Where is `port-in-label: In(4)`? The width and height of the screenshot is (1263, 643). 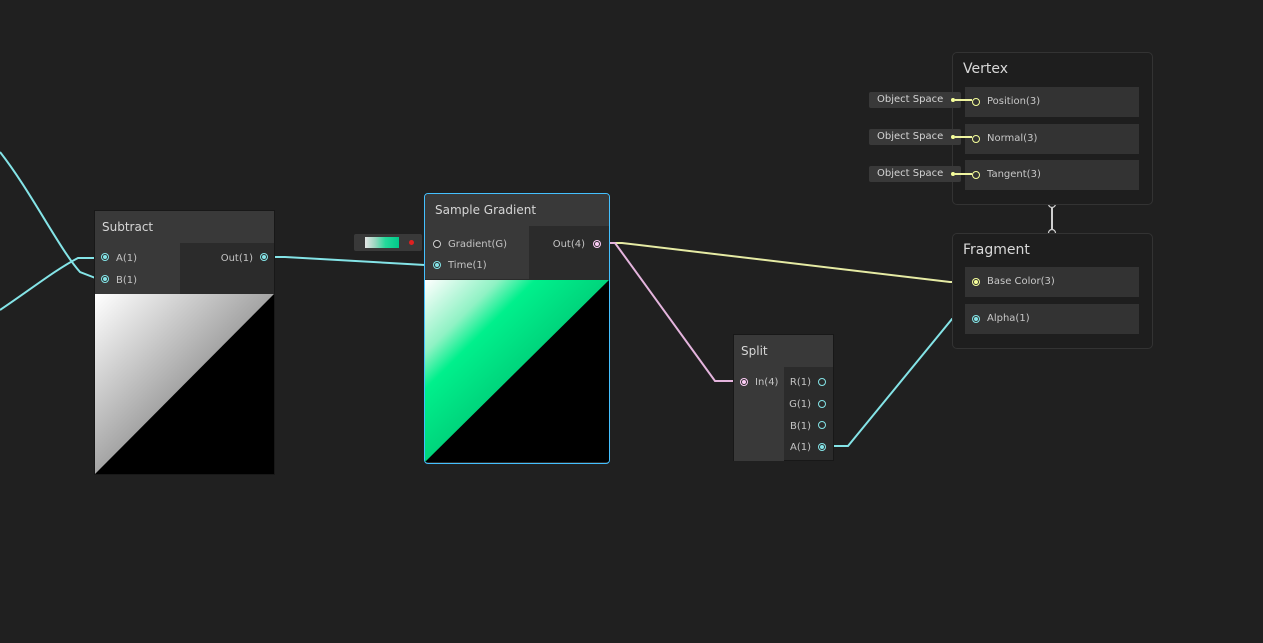 port-in-label: In(4) is located at coordinates (767, 382).